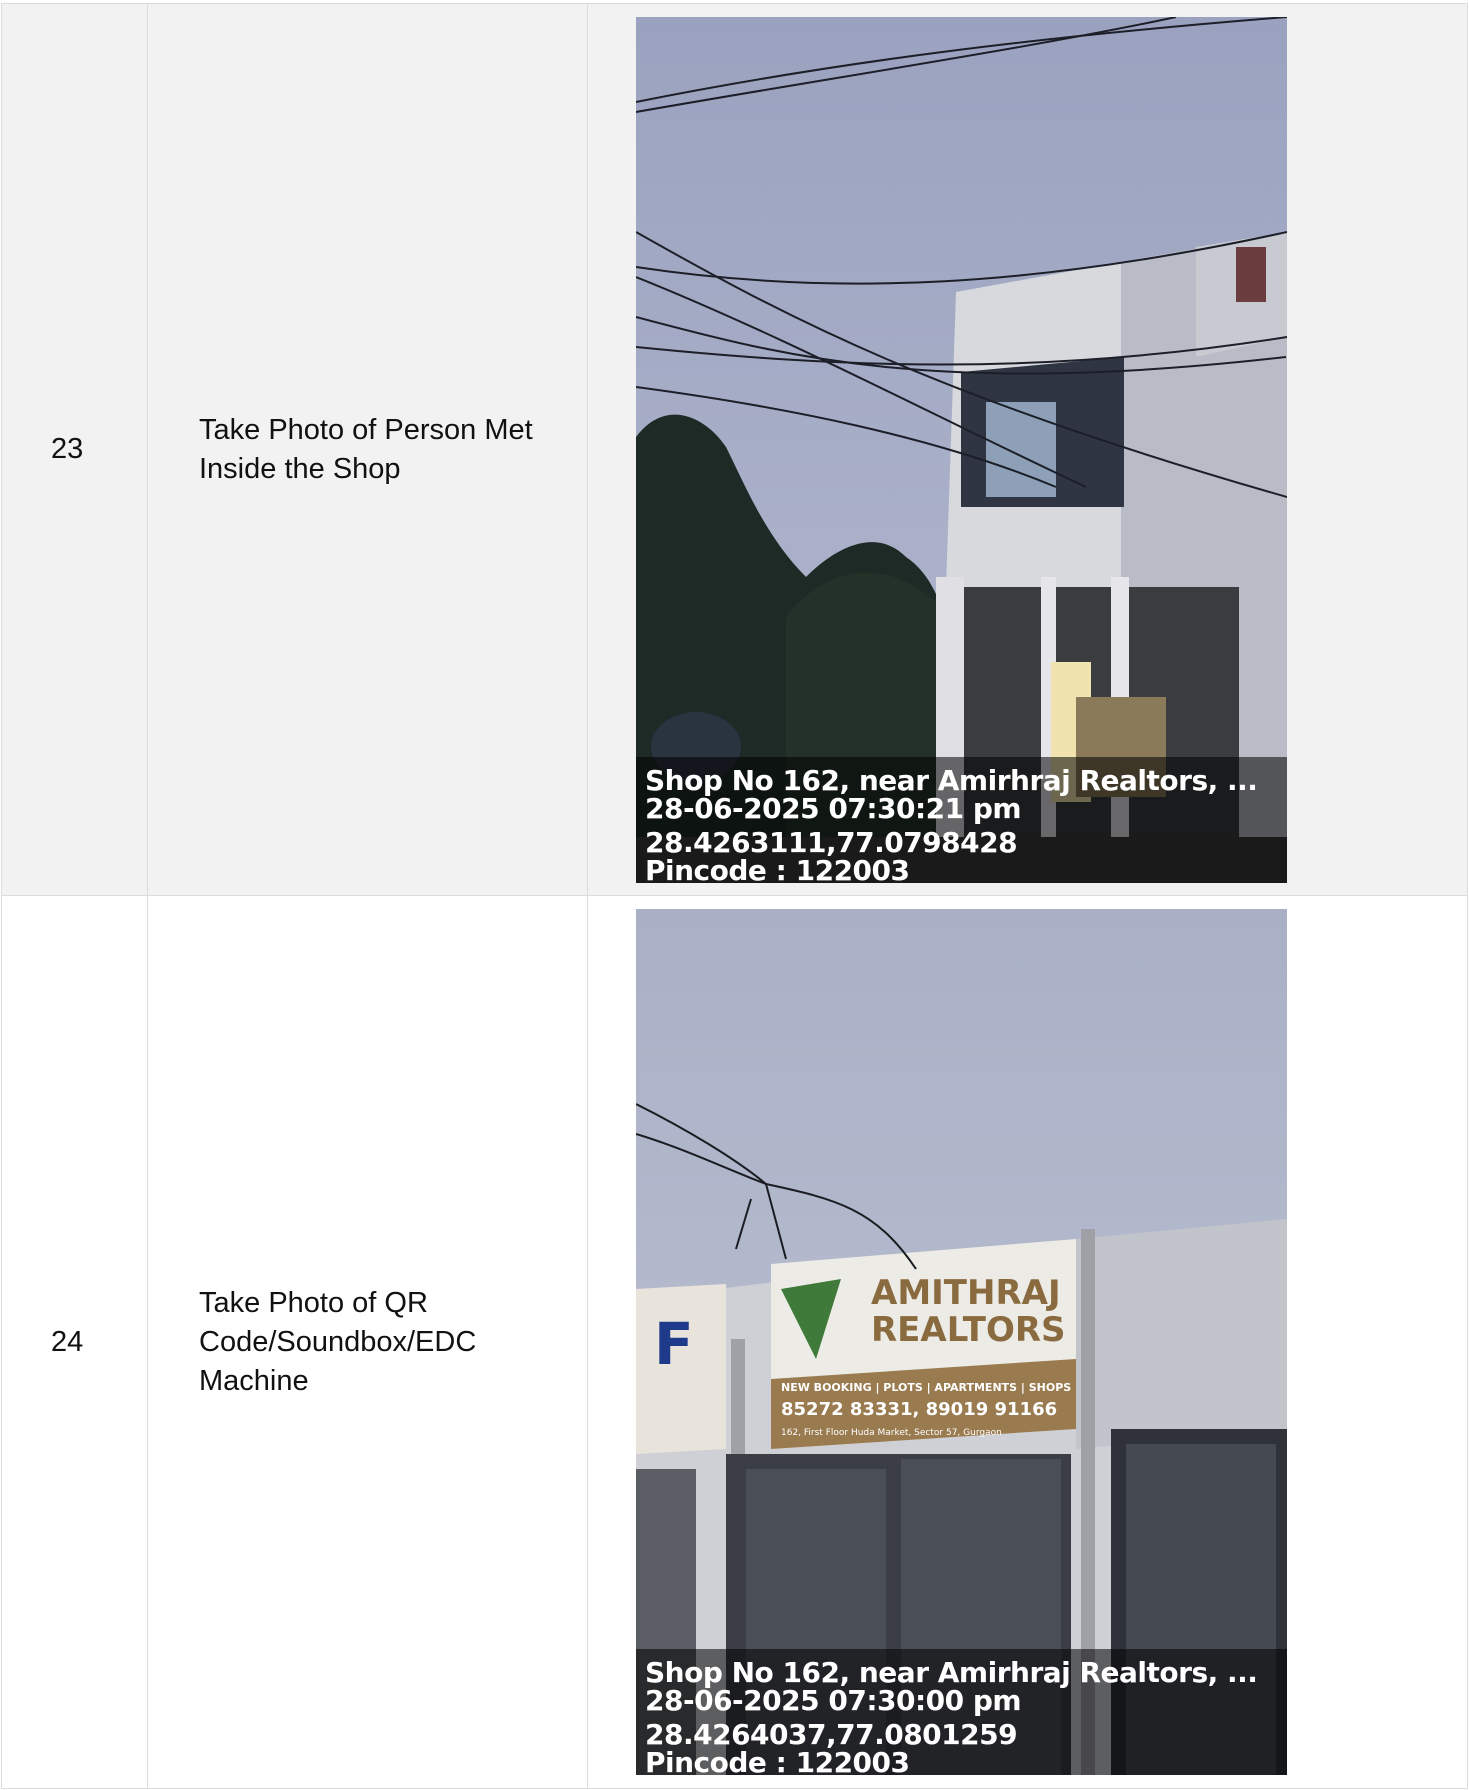  What do you see at coordinates (968, 1330) in the screenshot?
I see `sign-line2: REALTORS` at bounding box center [968, 1330].